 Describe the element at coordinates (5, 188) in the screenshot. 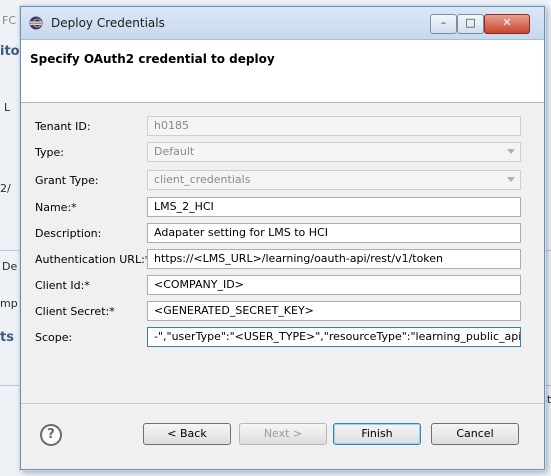

I see `bg-fragment: 2/` at that location.